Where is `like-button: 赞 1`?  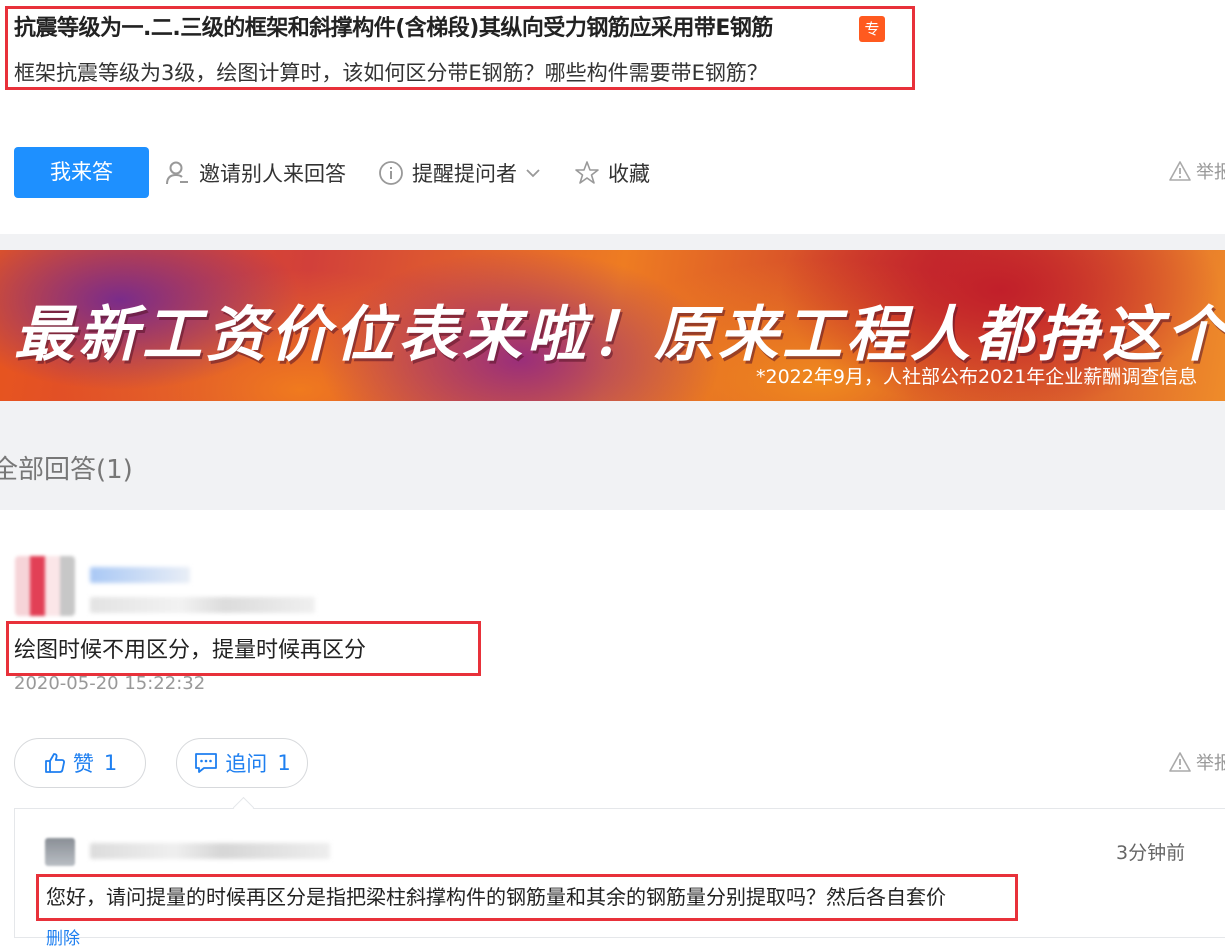 like-button: 赞 1 is located at coordinates (80, 763).